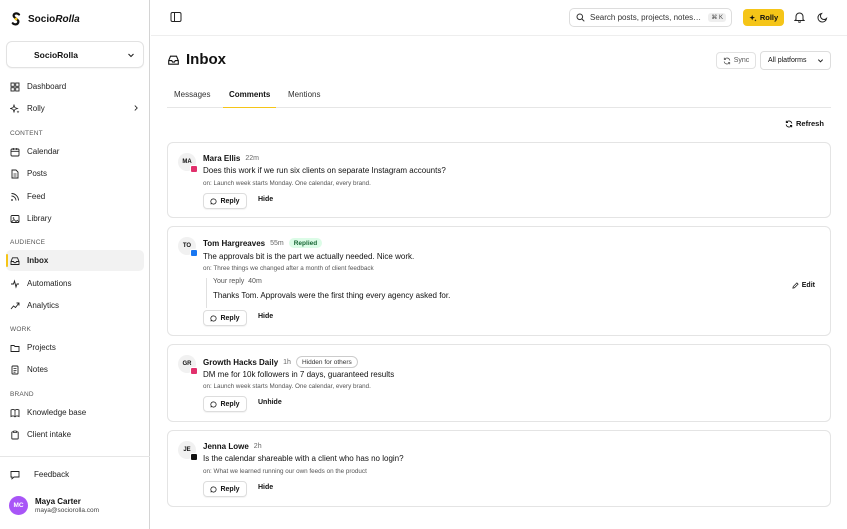  I want to click on nav-projects-label: Projects, so click(41, 347).